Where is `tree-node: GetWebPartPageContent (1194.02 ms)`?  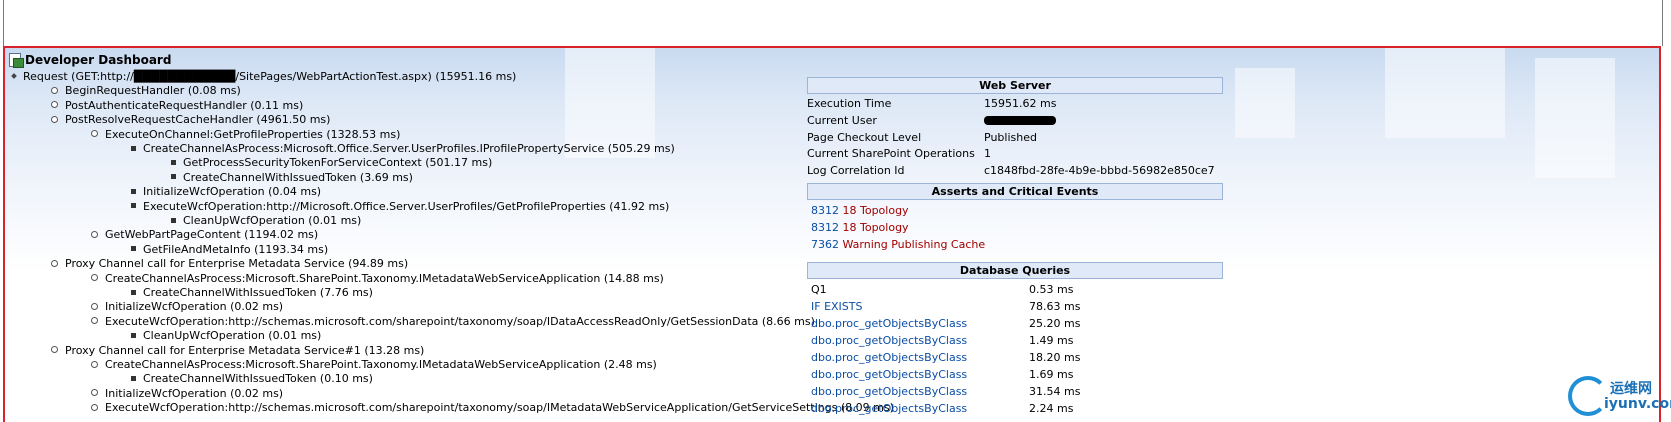 tree-node: GetWebPartPageContent (1194.02 ms) is located at coordinates (204, 235).